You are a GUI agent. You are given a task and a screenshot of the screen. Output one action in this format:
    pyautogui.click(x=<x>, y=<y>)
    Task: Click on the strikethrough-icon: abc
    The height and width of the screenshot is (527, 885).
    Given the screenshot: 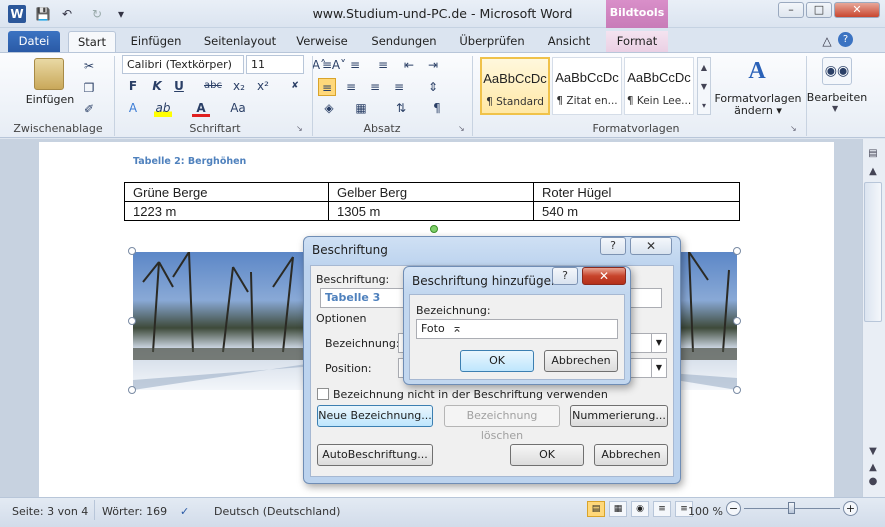 What is the action you would take?
    pyautogui.click(x=213, y=86)
    